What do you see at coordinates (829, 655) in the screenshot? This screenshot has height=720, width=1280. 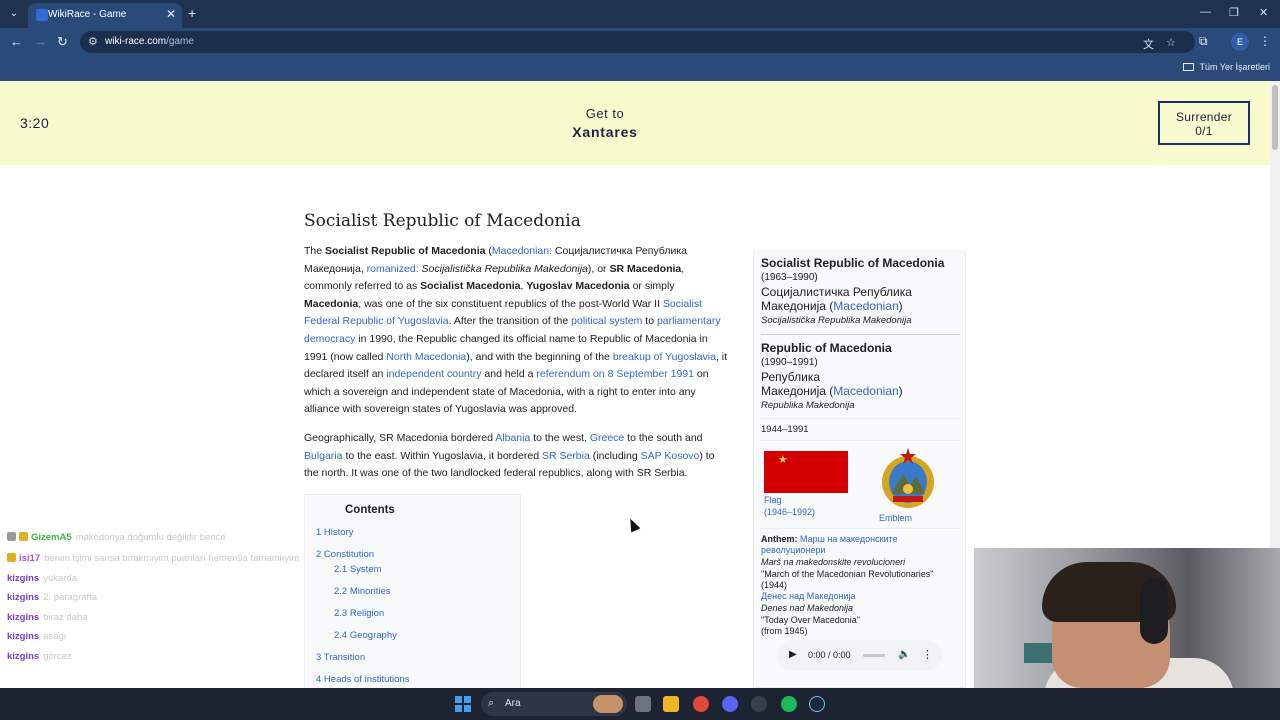 I see `audio-time: 0:00 / 0:00` at bounding box center [829, 655].